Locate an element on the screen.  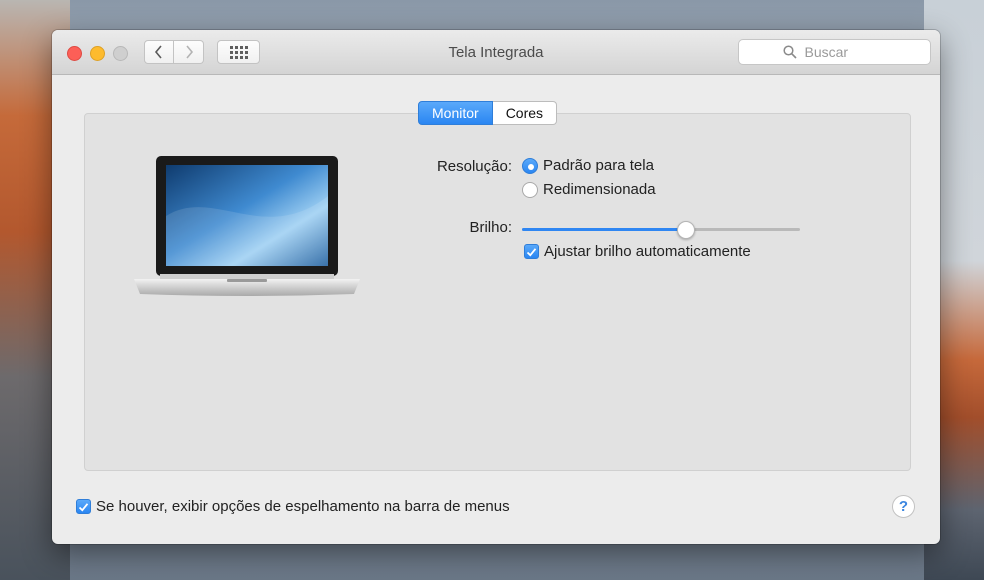
macbook-illustration is located at coordinates (247, 226).